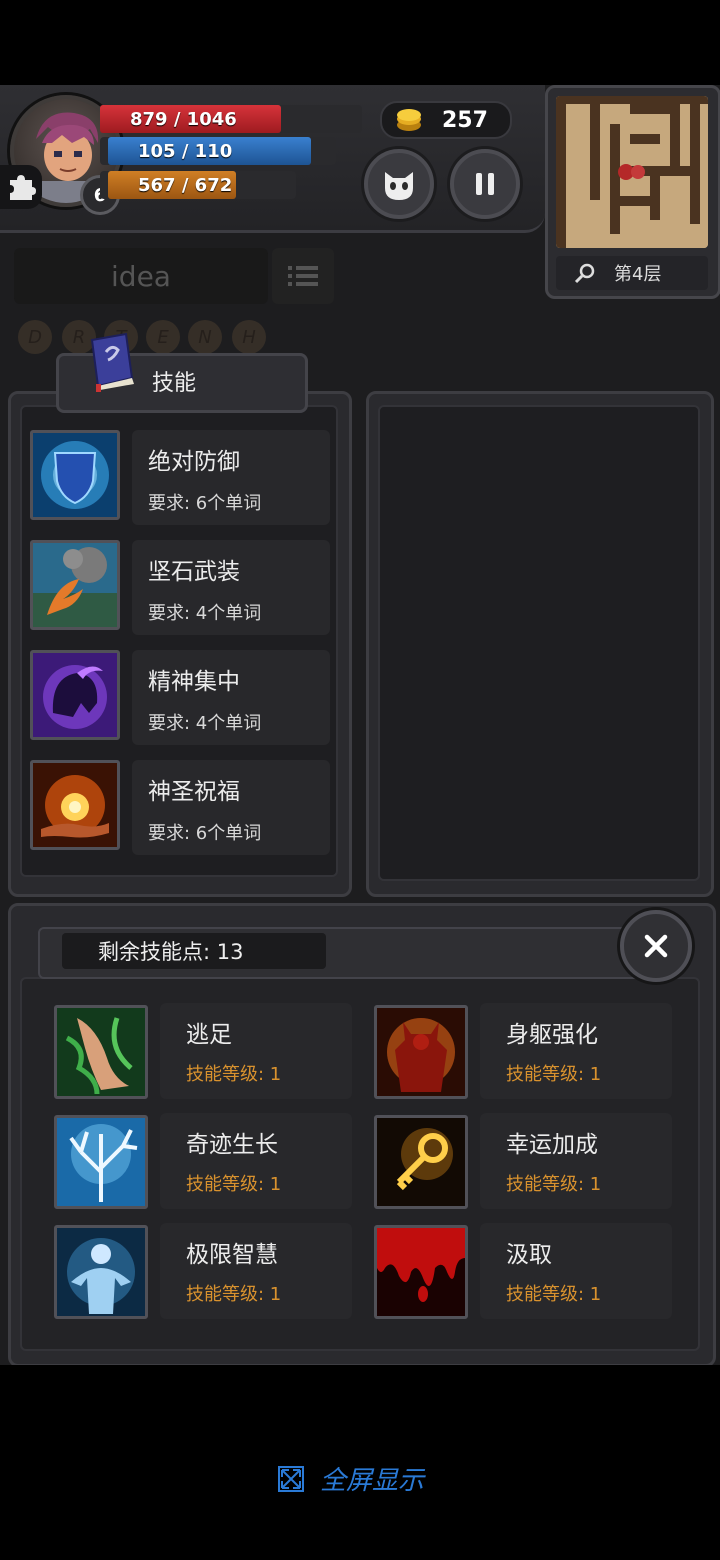 The height and width of the screenshot is (1560, 720). Describe the element at coordinates (171, 952) in the screenshot. I see `remaining-points-text: 剩余技能点: 13` at that location.